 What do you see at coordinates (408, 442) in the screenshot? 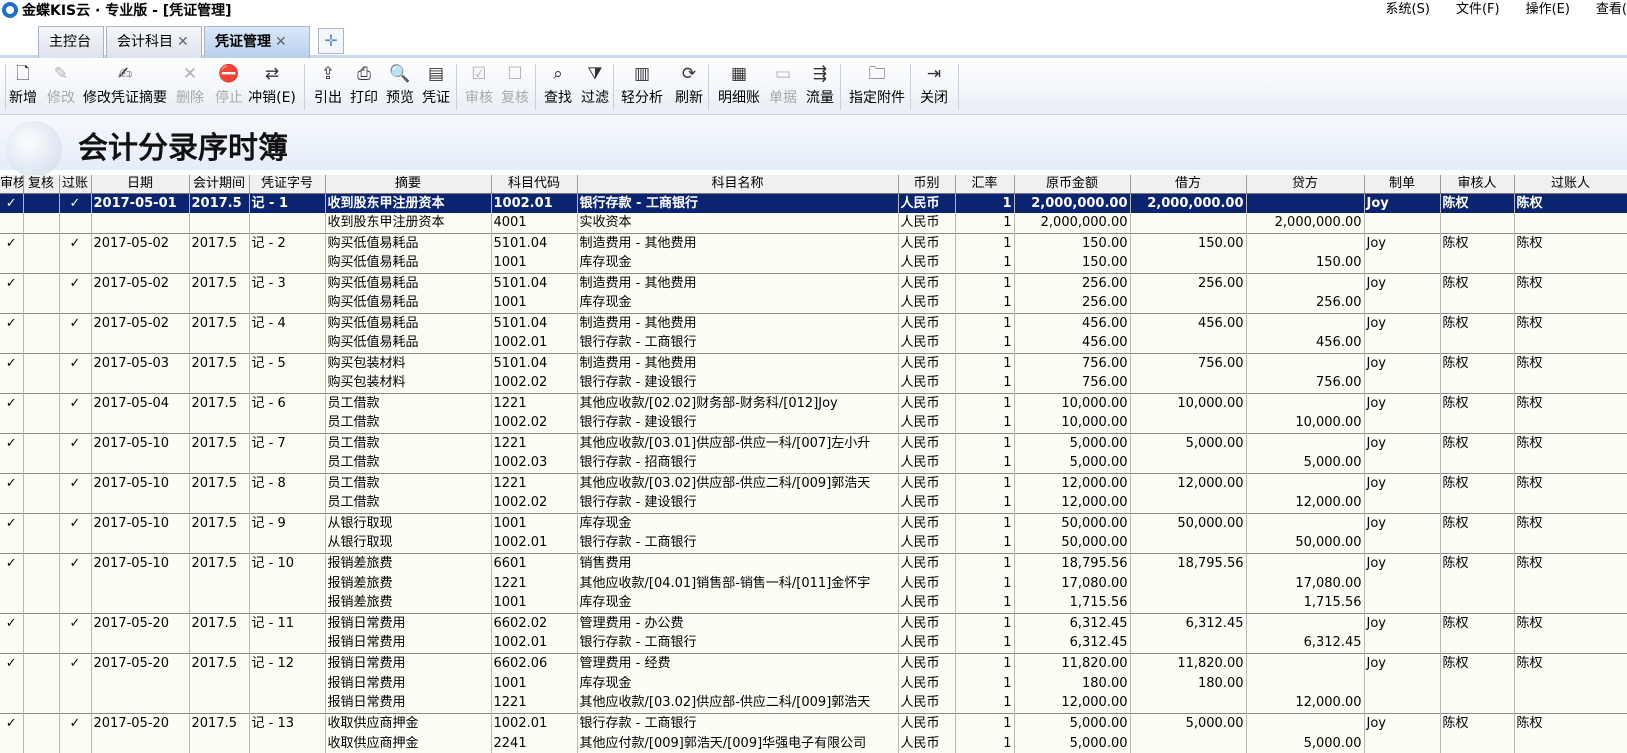
I see `cell-summary: 员工借款` at bounding box center [408, 442].